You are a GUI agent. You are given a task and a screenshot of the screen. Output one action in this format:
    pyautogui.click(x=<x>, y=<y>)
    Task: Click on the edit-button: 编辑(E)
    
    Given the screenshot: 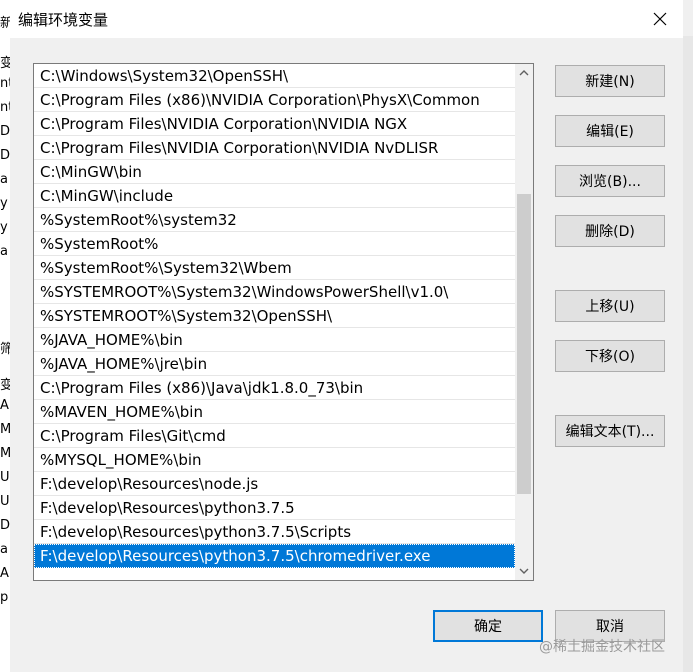 What is the action you would take?
    pyautogui.click(x=610, y=131)
    